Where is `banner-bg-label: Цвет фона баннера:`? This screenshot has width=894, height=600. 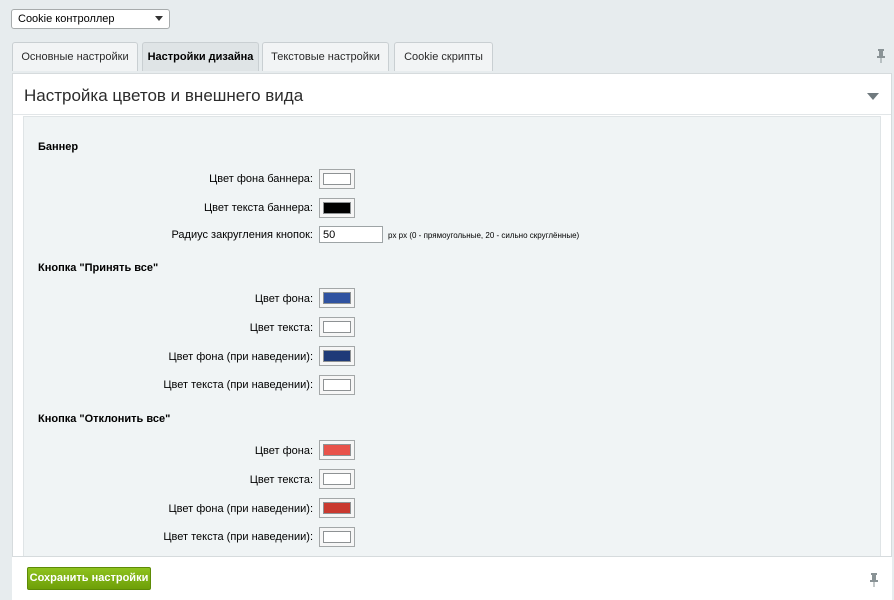
banner-bg-label: Цвет фона баннера: is located at coordinates (261, 179).